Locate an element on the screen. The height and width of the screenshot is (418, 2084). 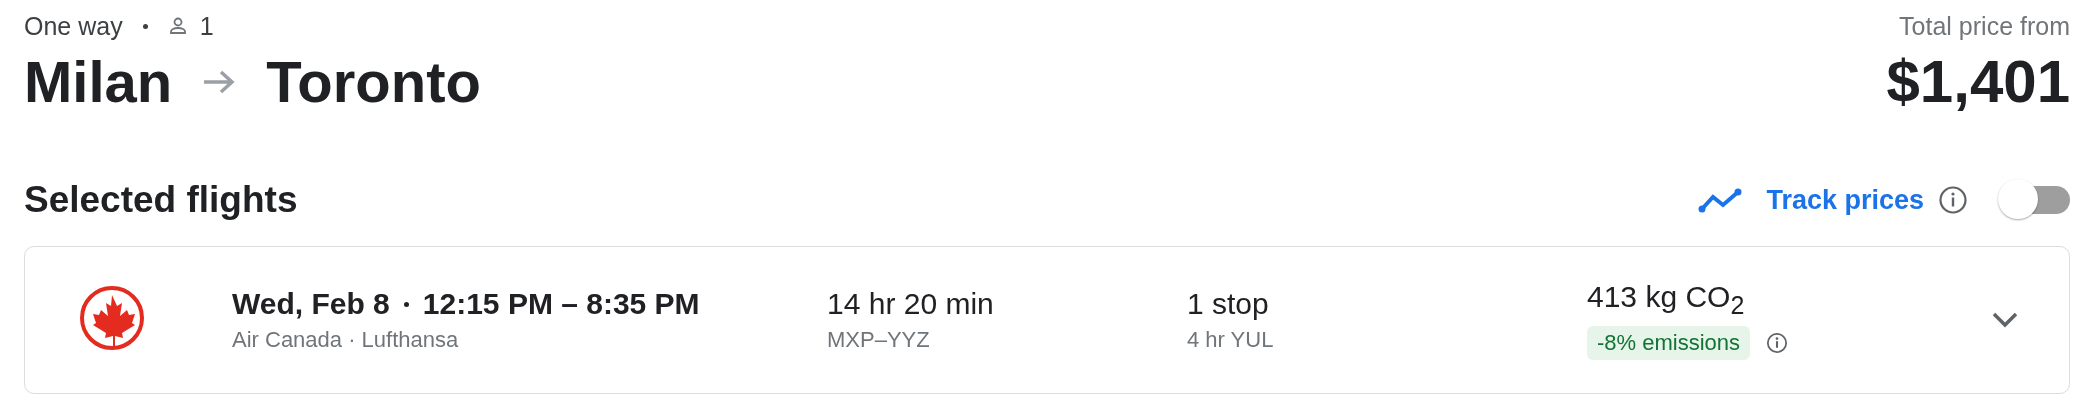
passenger-count: 1 is located at coordinates (206, 26).